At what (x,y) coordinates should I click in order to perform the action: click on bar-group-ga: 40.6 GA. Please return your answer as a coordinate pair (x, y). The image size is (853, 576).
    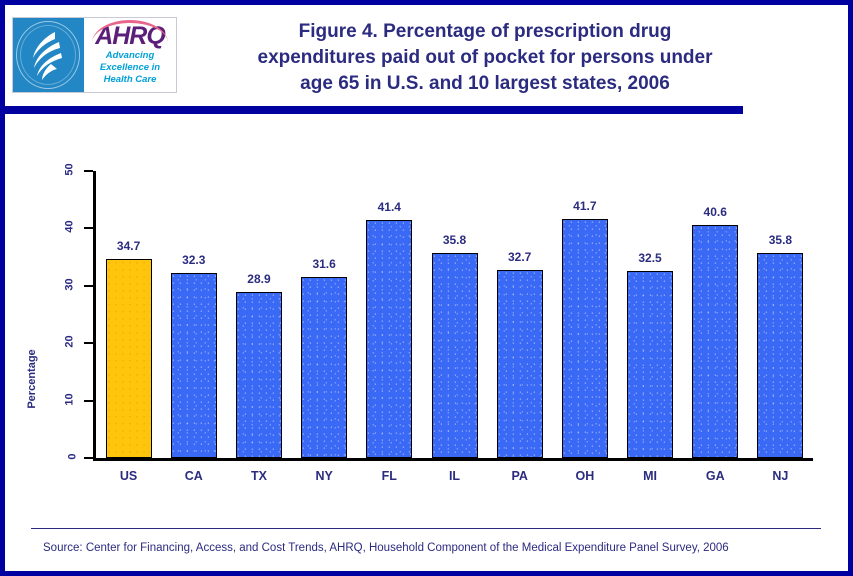
    Looking at the image, I should click on (715, 327).